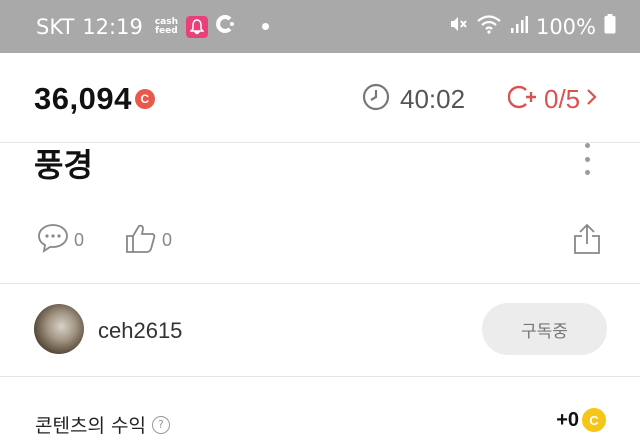  I want to click on points-balance: 36,094 C, so click(94, 99).